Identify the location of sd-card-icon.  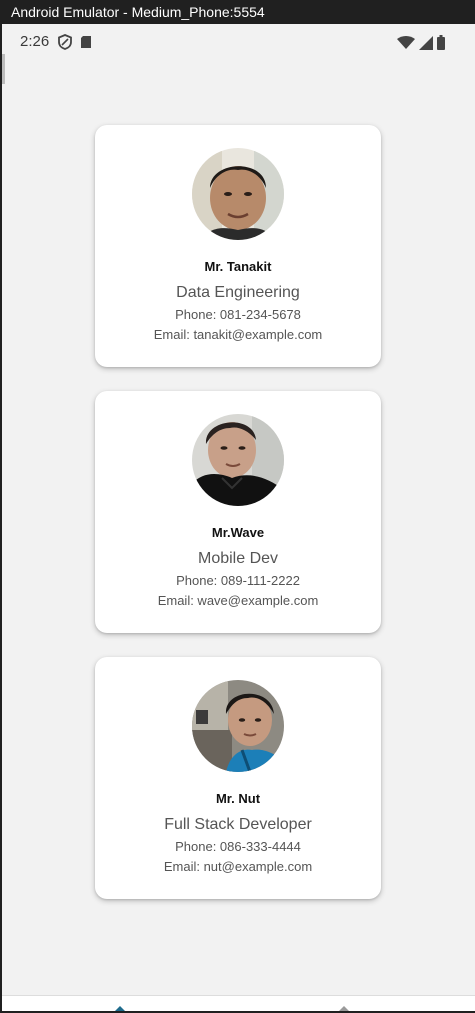
(86, 44).